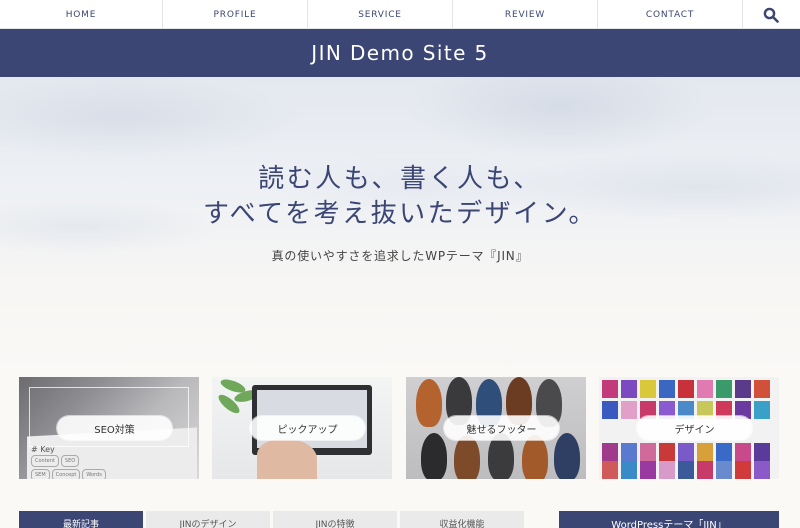 The width and height of the screenshot is (800, 528). I want to click on tag-seo: SEO, so click(70, 461).